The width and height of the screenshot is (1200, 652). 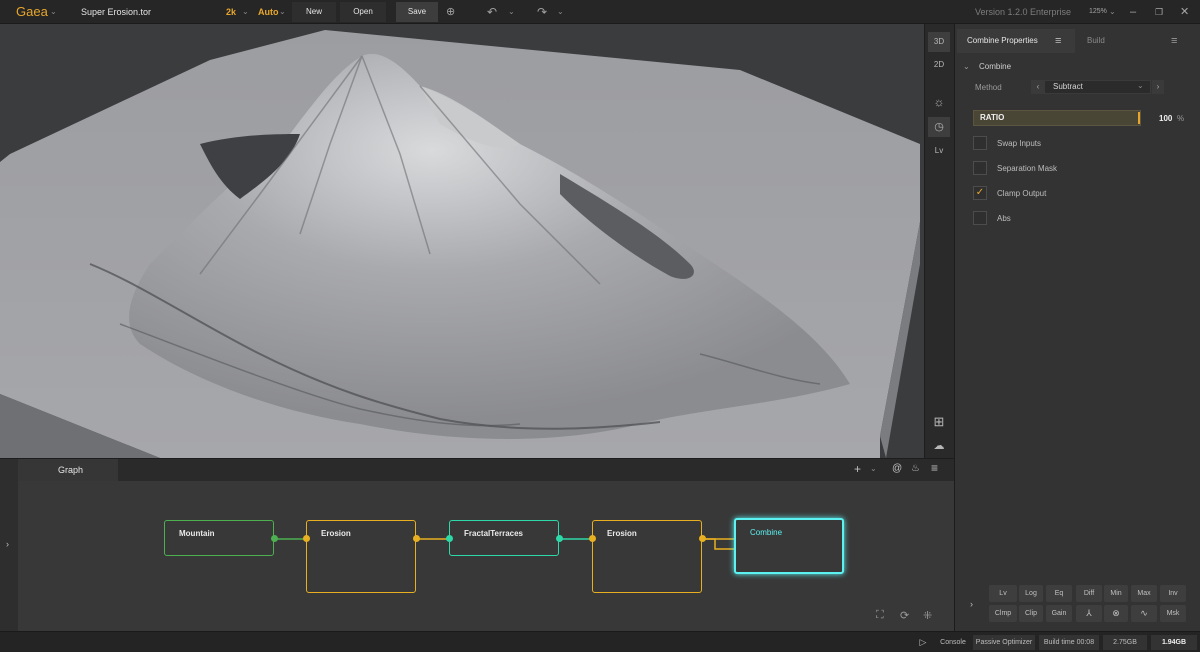 What do you see at coordinates (939, 127) in the screenshot?
I see `gauge-icon: ◷` at bounding box center [939, 127].